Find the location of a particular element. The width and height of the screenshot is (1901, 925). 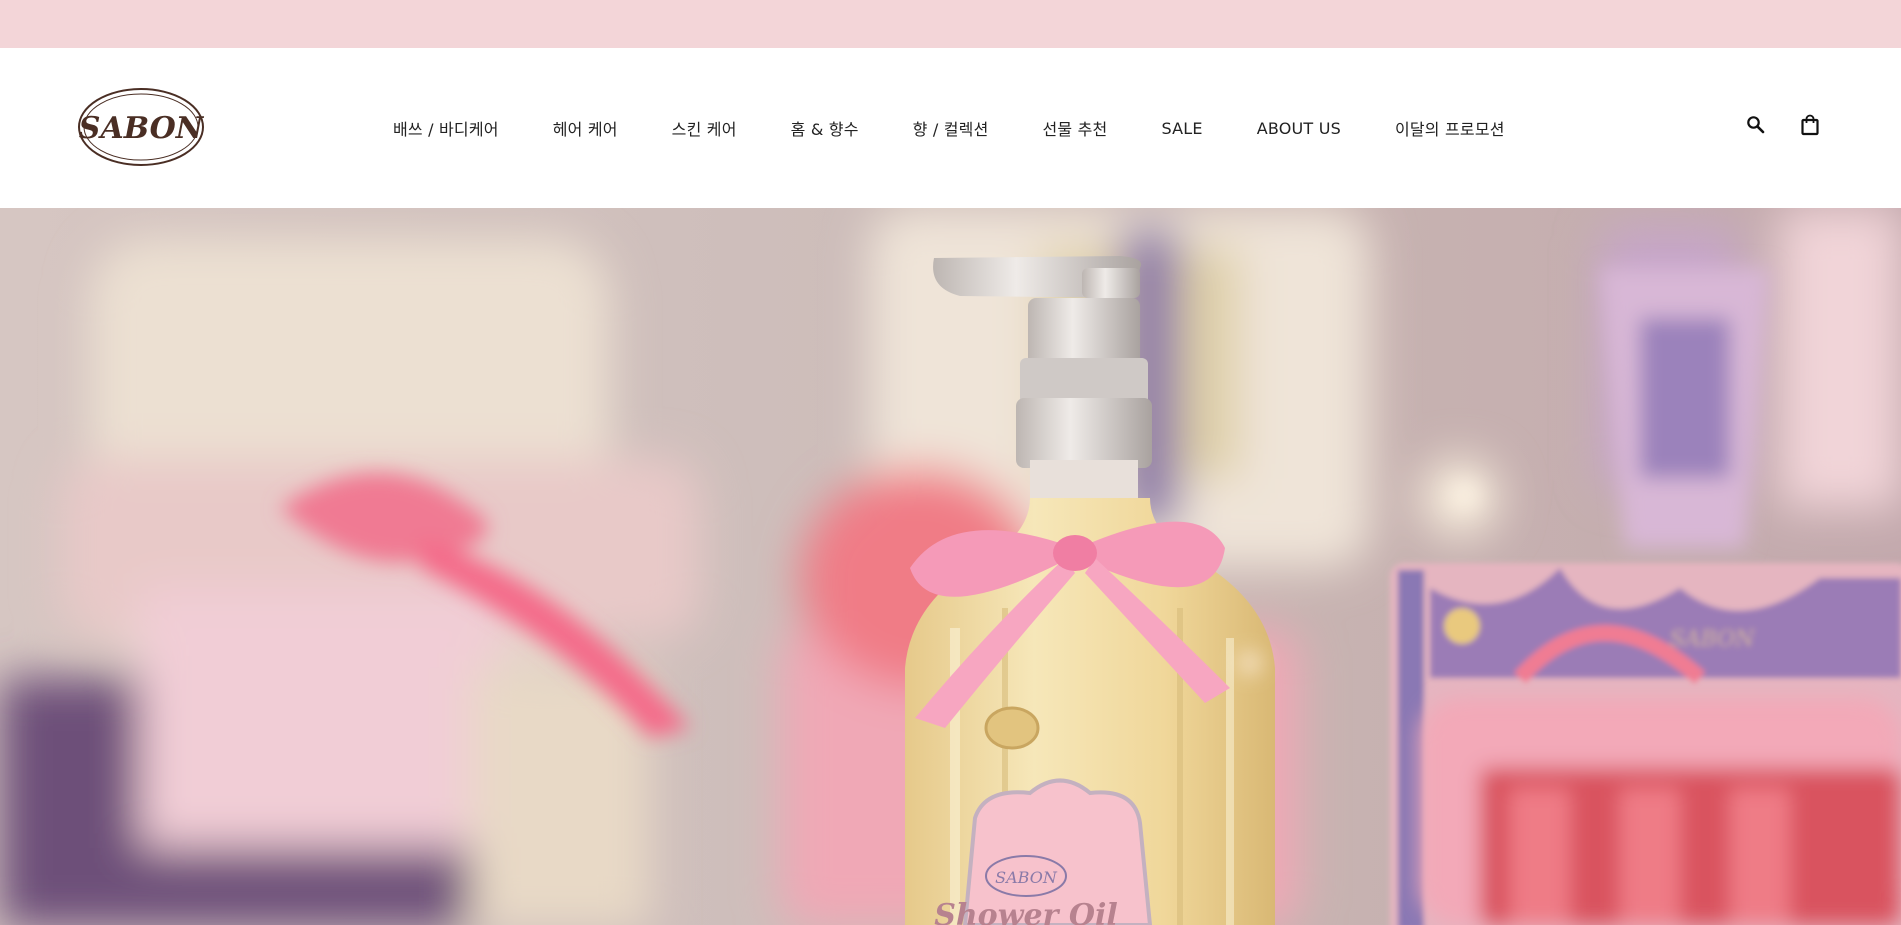

sabon-logo-icon: SABON is located at coordinates (141, 127).